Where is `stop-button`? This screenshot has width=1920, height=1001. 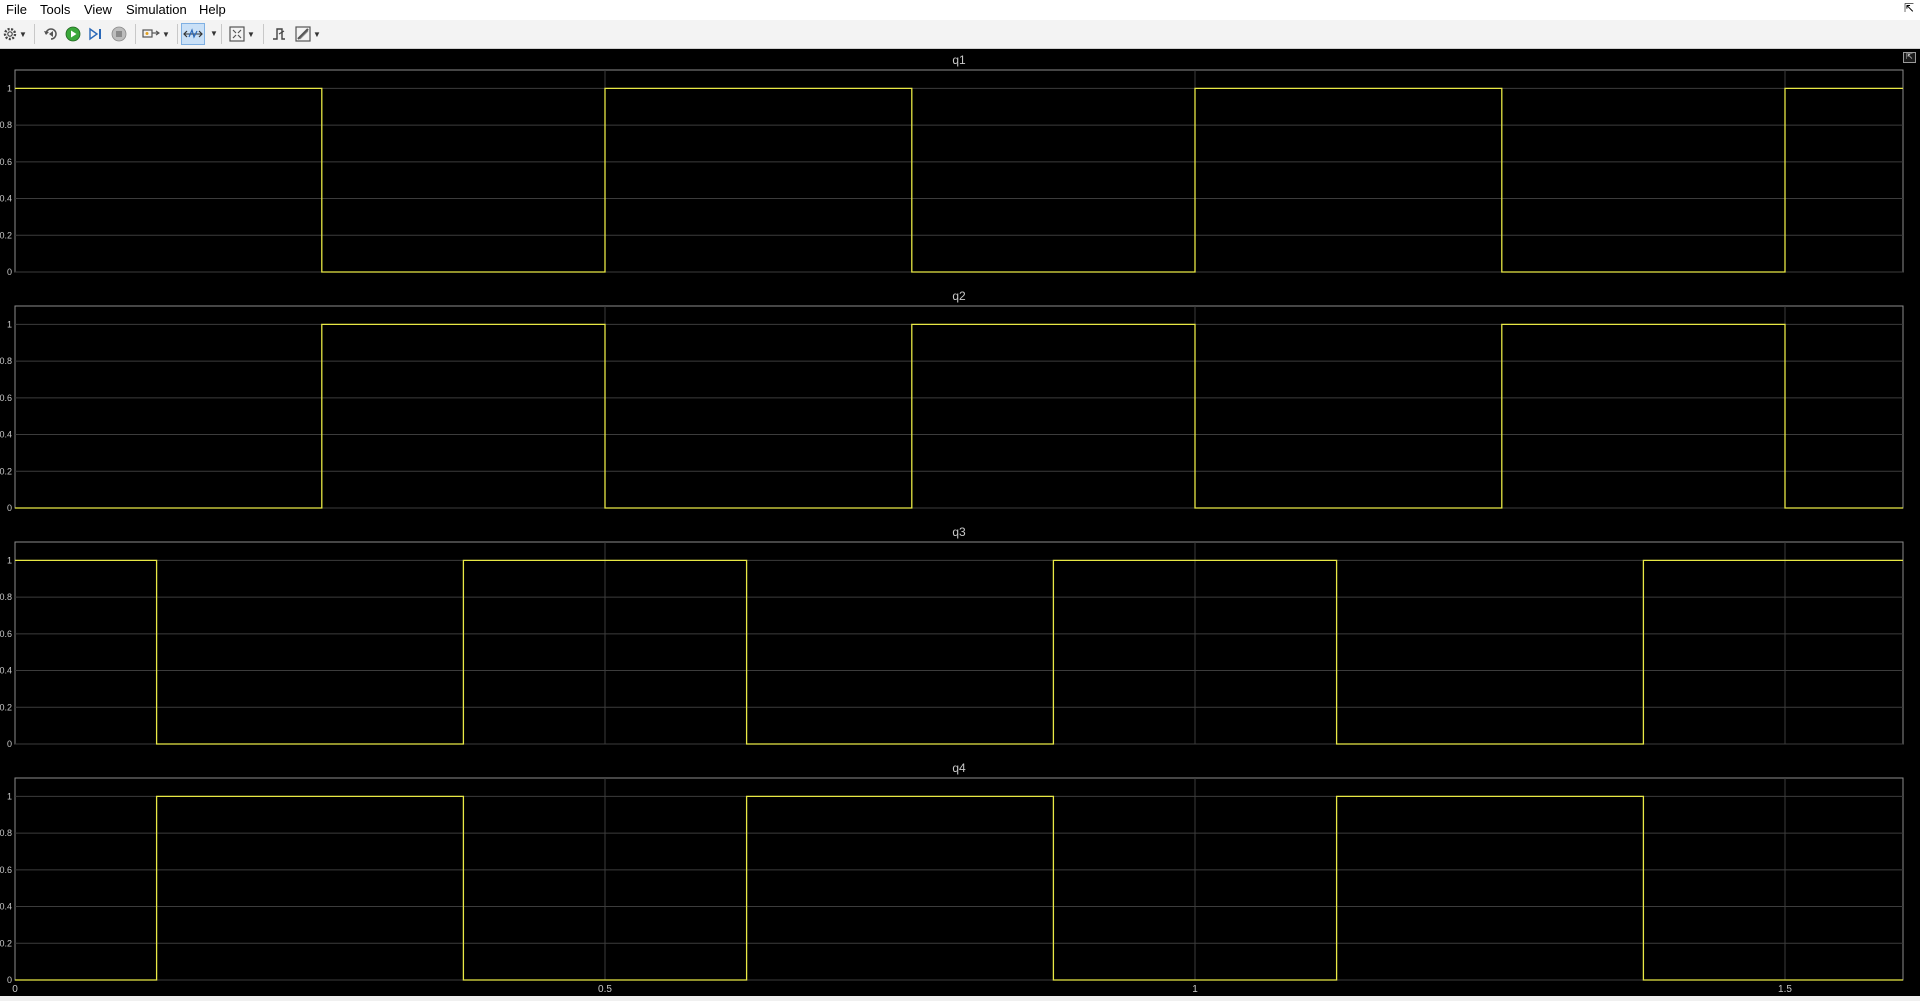
stop-button is located at coordinates (119, 34).